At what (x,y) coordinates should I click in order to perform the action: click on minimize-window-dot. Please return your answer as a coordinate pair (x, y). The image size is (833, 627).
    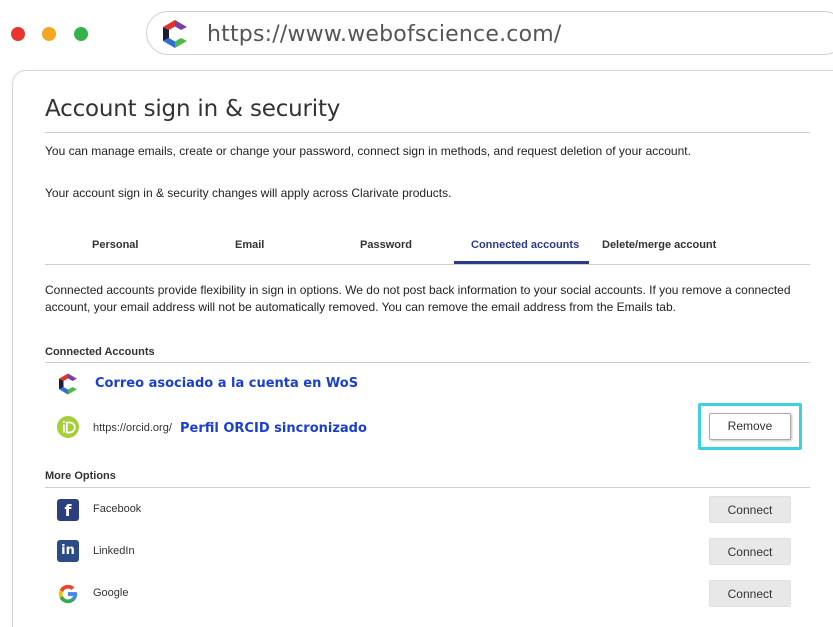
    Looking at the image, I should click on (49, 34).